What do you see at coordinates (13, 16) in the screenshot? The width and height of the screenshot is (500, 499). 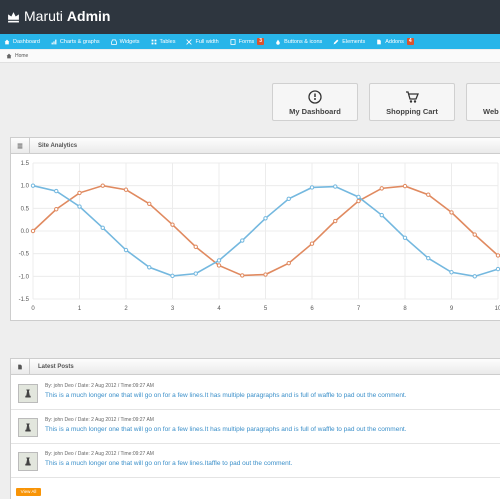 I see `crown-icon` at bounding box center [13, 16].